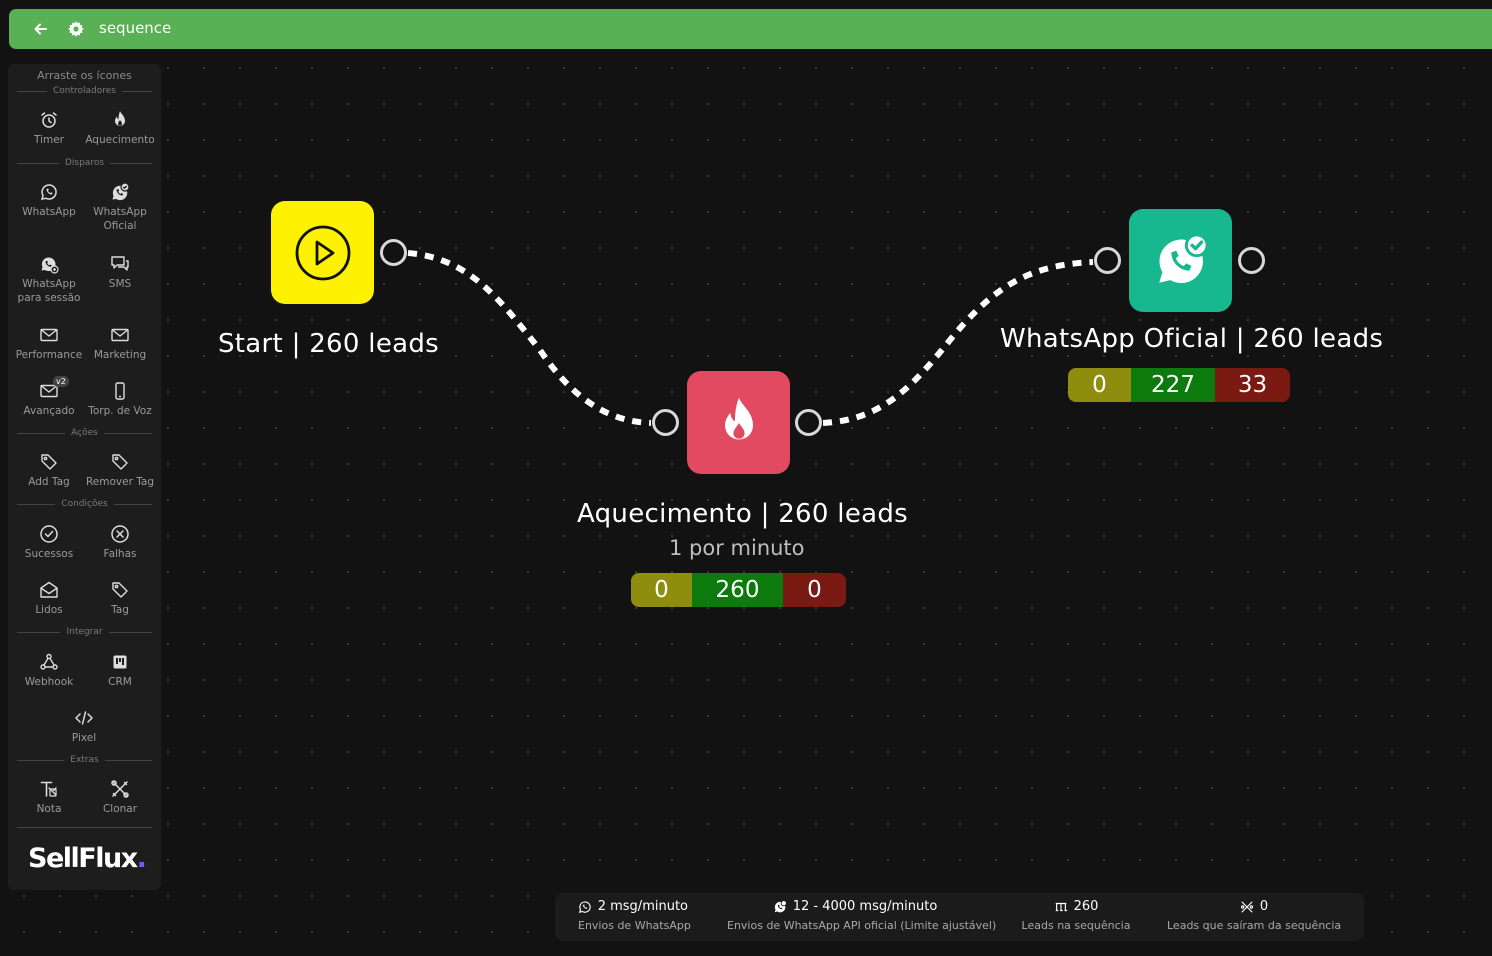  What do you see at coordinates (738, 418) in the screenshot?
I see `flame-icon` at bounding box center [738, 418].